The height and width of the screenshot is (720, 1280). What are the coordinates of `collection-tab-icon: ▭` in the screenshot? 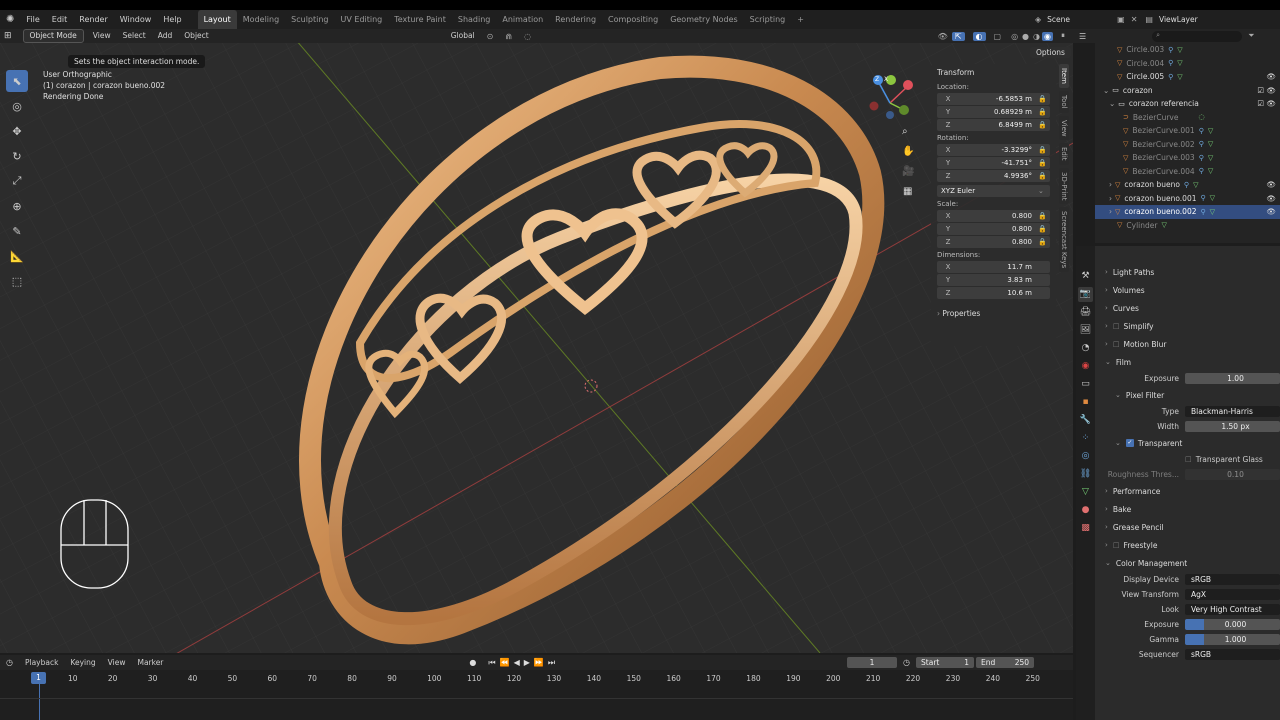 It's located at (1085, 384).